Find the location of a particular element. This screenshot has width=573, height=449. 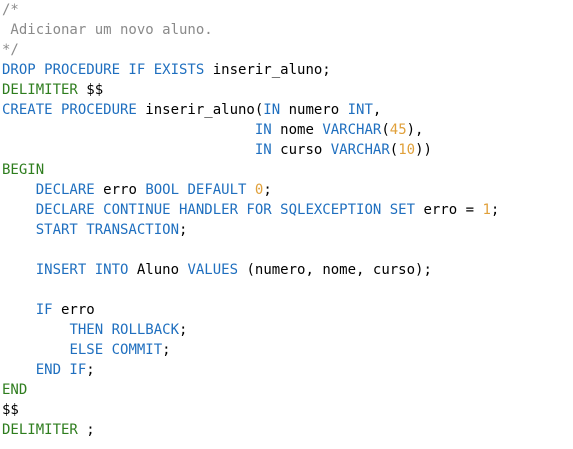

code-token: END IF is located at coordinates (61, 370).